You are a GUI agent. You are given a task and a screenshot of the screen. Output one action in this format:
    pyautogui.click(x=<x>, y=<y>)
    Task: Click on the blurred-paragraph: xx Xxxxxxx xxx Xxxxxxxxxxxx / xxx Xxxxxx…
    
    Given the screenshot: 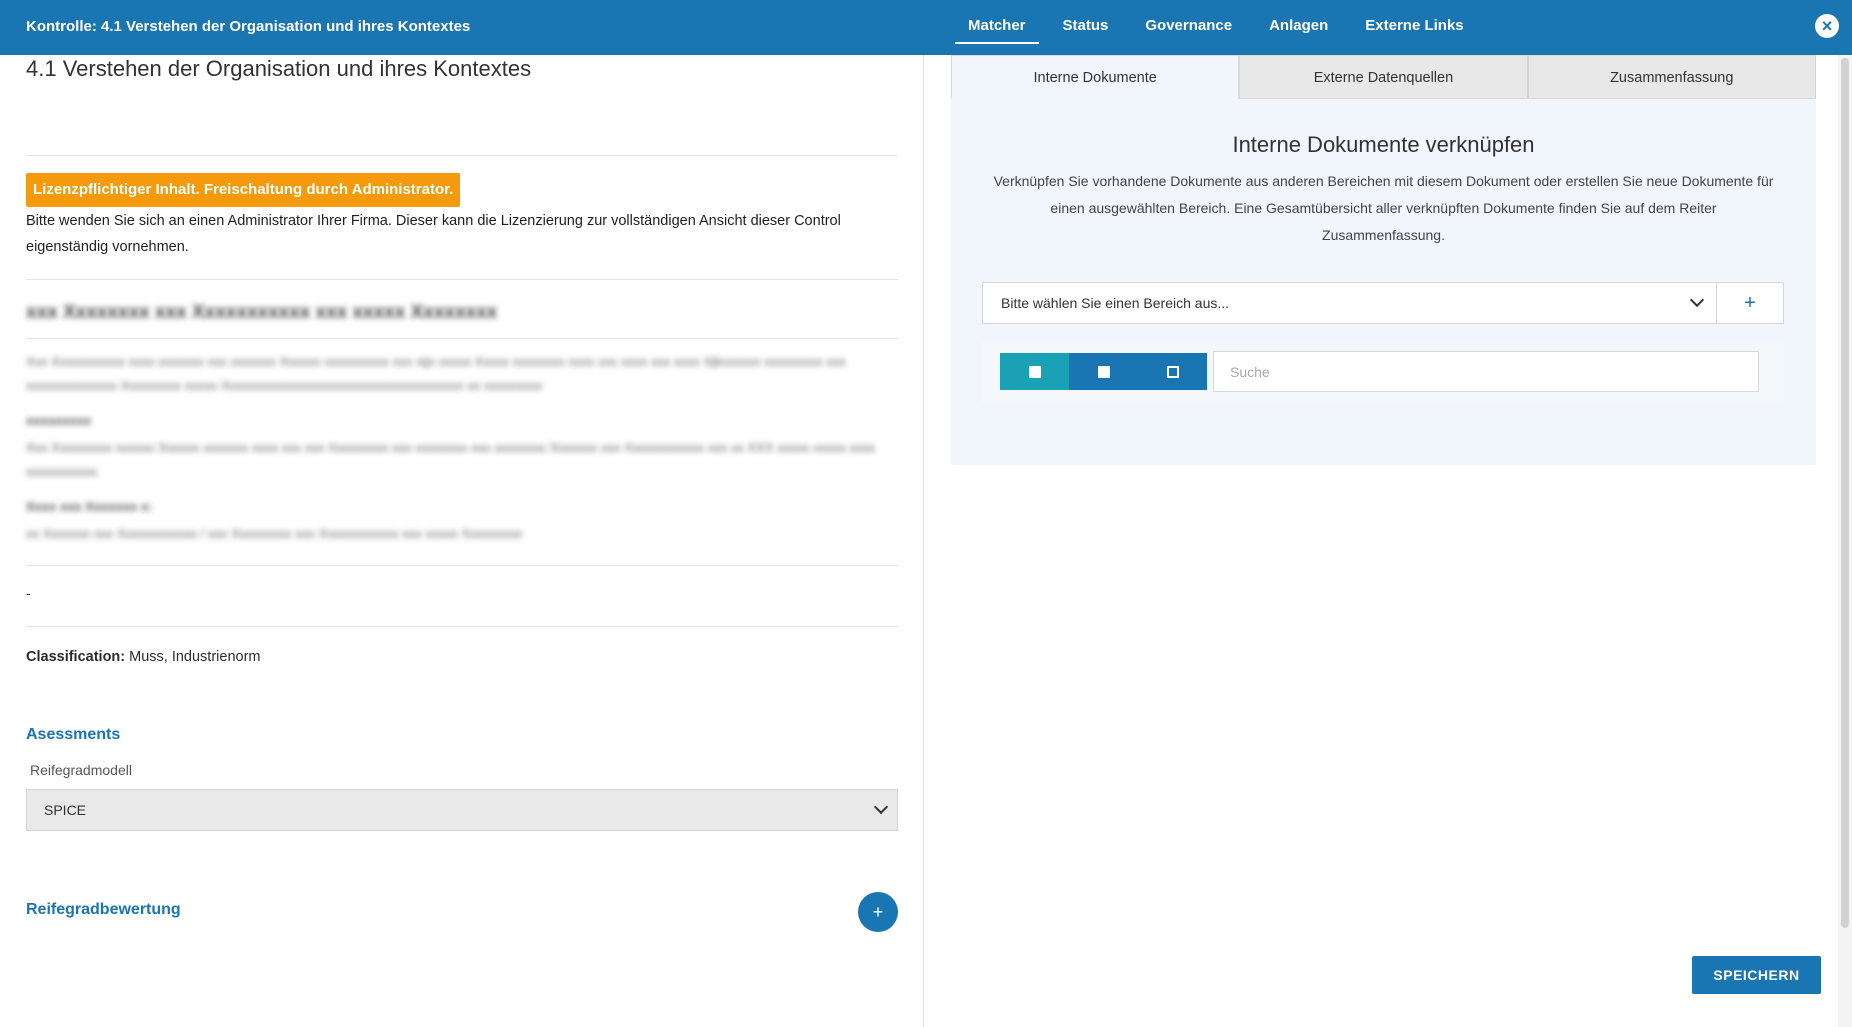 What is the action you would take?
    pyautogui.click(x=274, y=533)
    